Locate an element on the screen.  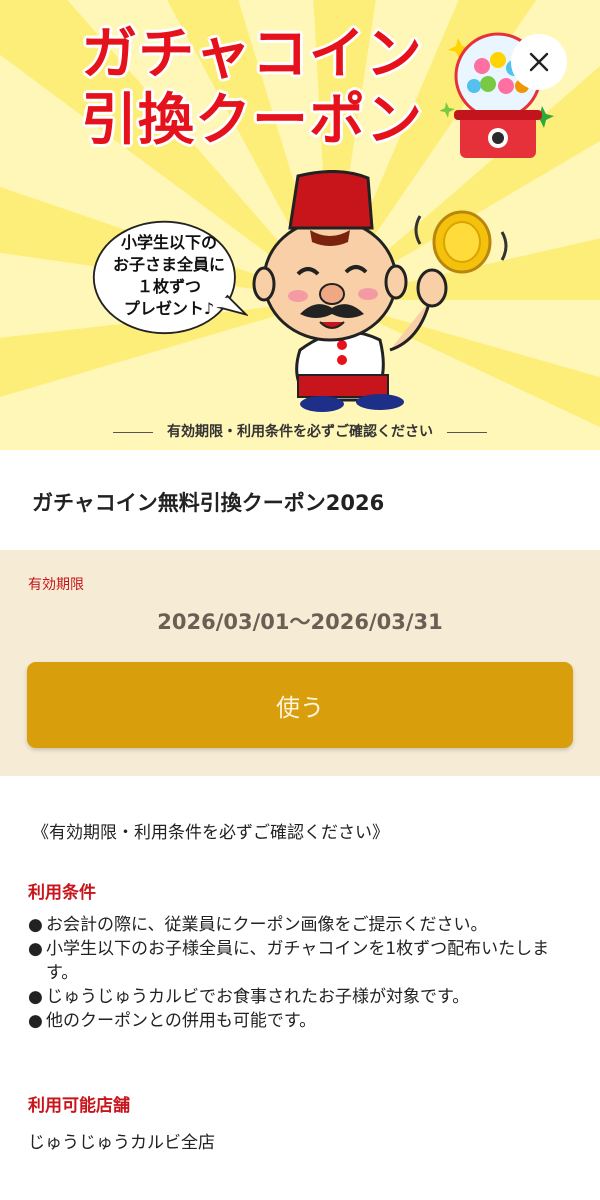
gold-coin-icon is located at coordinates (461, 242).